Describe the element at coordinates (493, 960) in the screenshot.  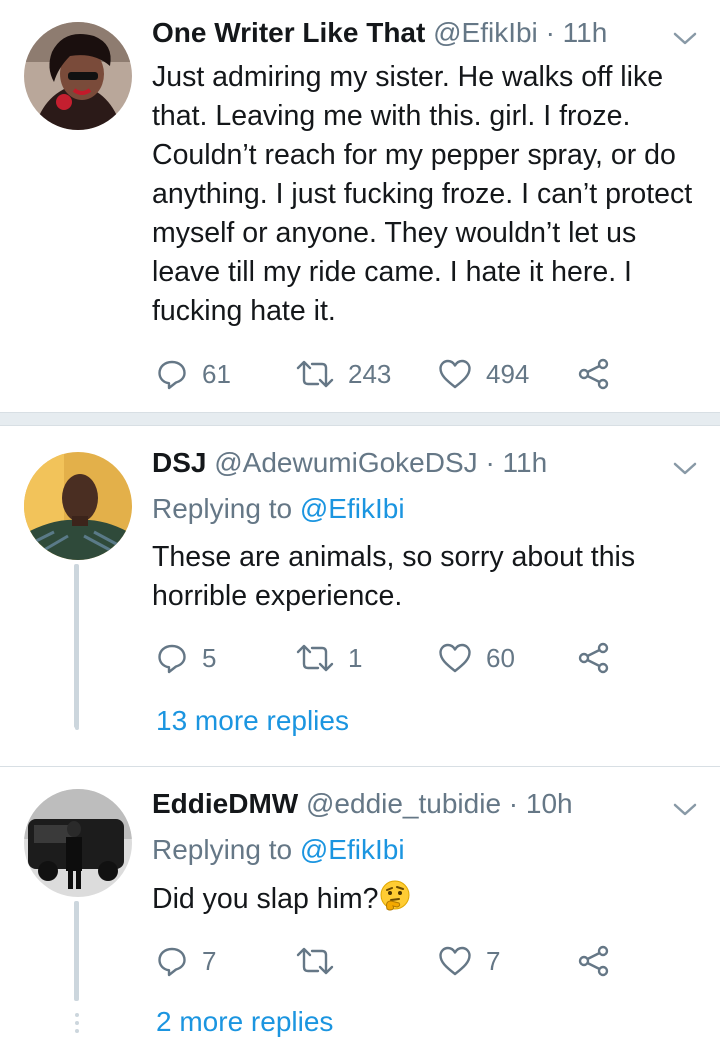
I see `like-count: 7` at that location.